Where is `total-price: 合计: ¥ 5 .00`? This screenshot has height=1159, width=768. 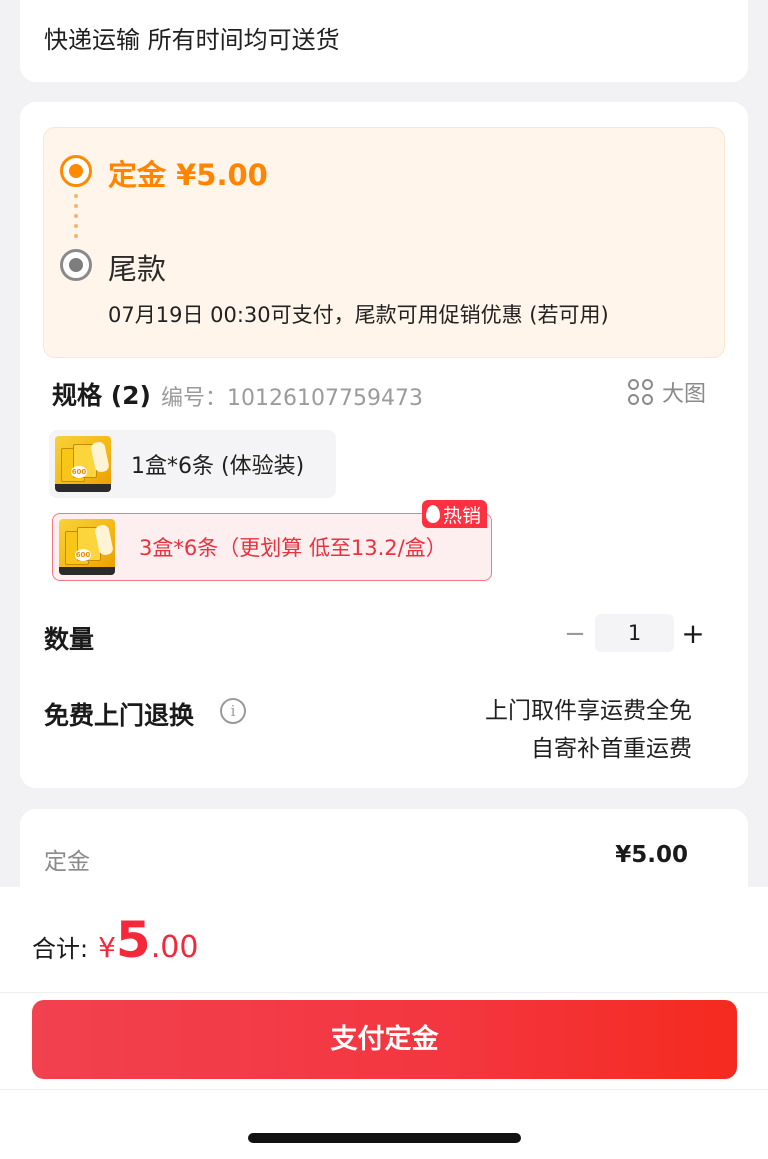
total-price: 合计: ¥ 5 .00 is located at coordinates (115, 940).